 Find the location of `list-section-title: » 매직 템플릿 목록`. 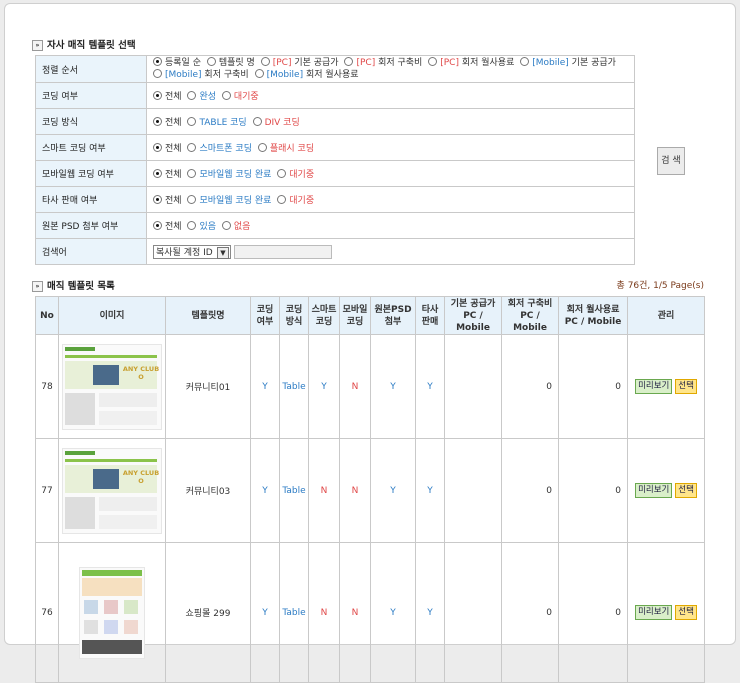

list-section-title: » 매직 템플릿 목록 is located at coordinates (73, 285).